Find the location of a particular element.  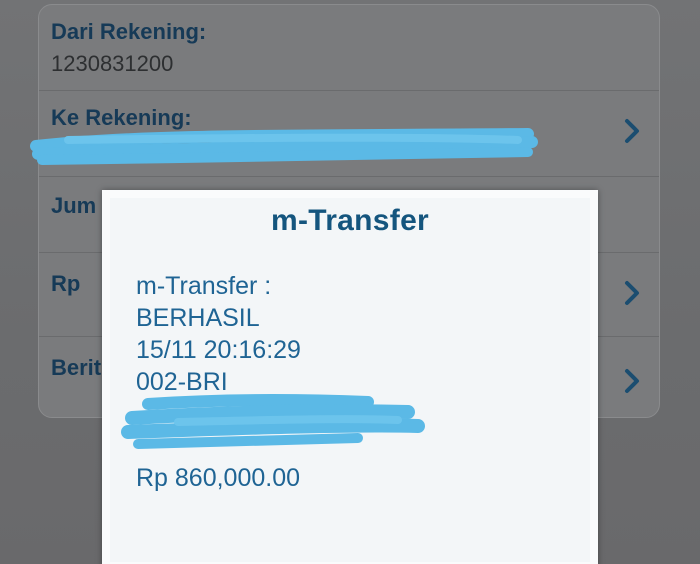

account-redaction is located at coordinates (273, 421).